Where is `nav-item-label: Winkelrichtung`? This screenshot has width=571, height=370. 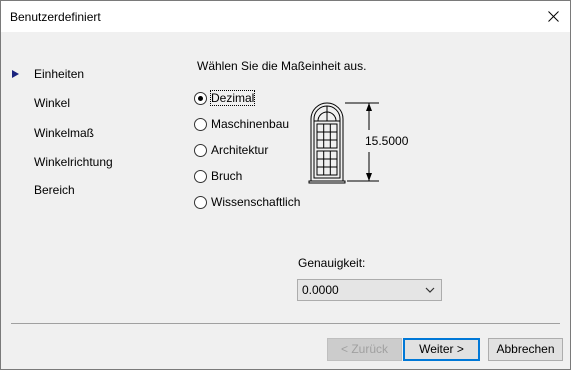
nav-item-label: Winkelrichtung is located at coordinates (73, 162).